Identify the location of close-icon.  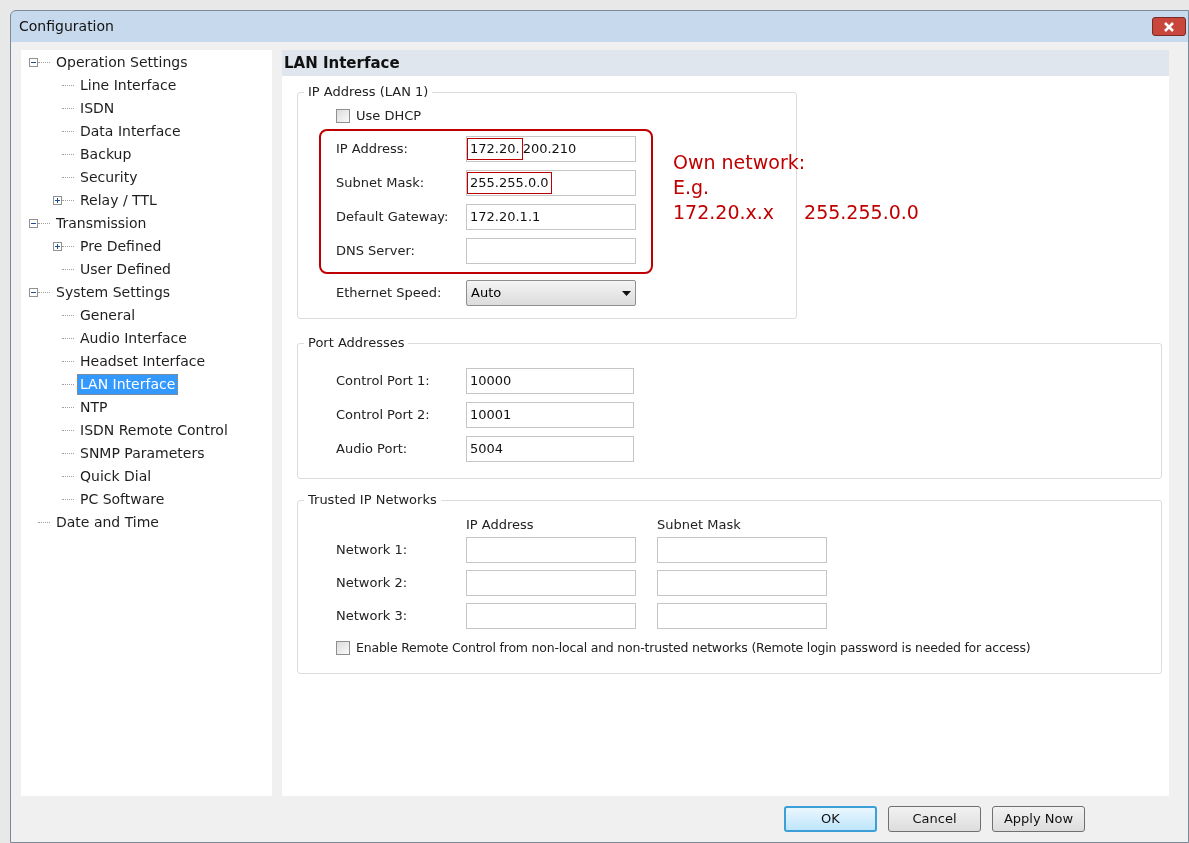
(1169, 26).